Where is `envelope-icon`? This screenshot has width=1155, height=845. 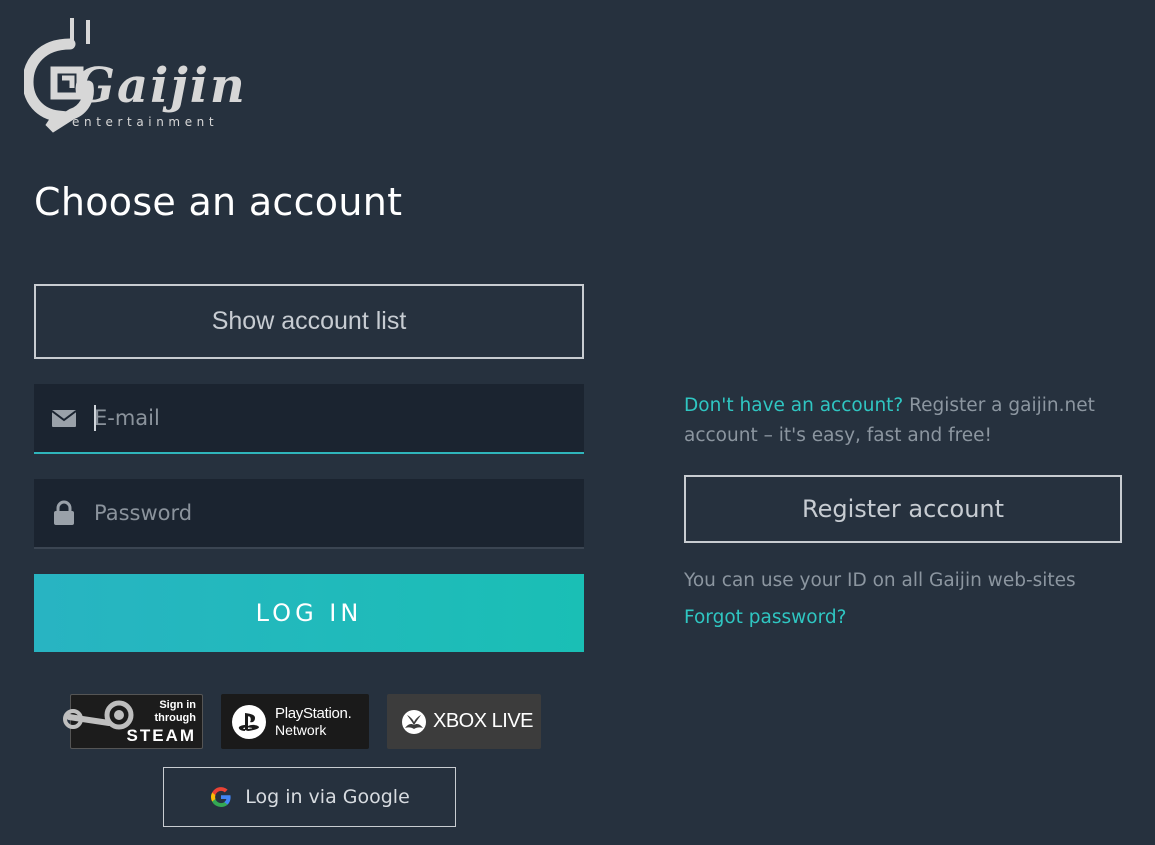
envelope-icon is located at coordinates (64, 418).